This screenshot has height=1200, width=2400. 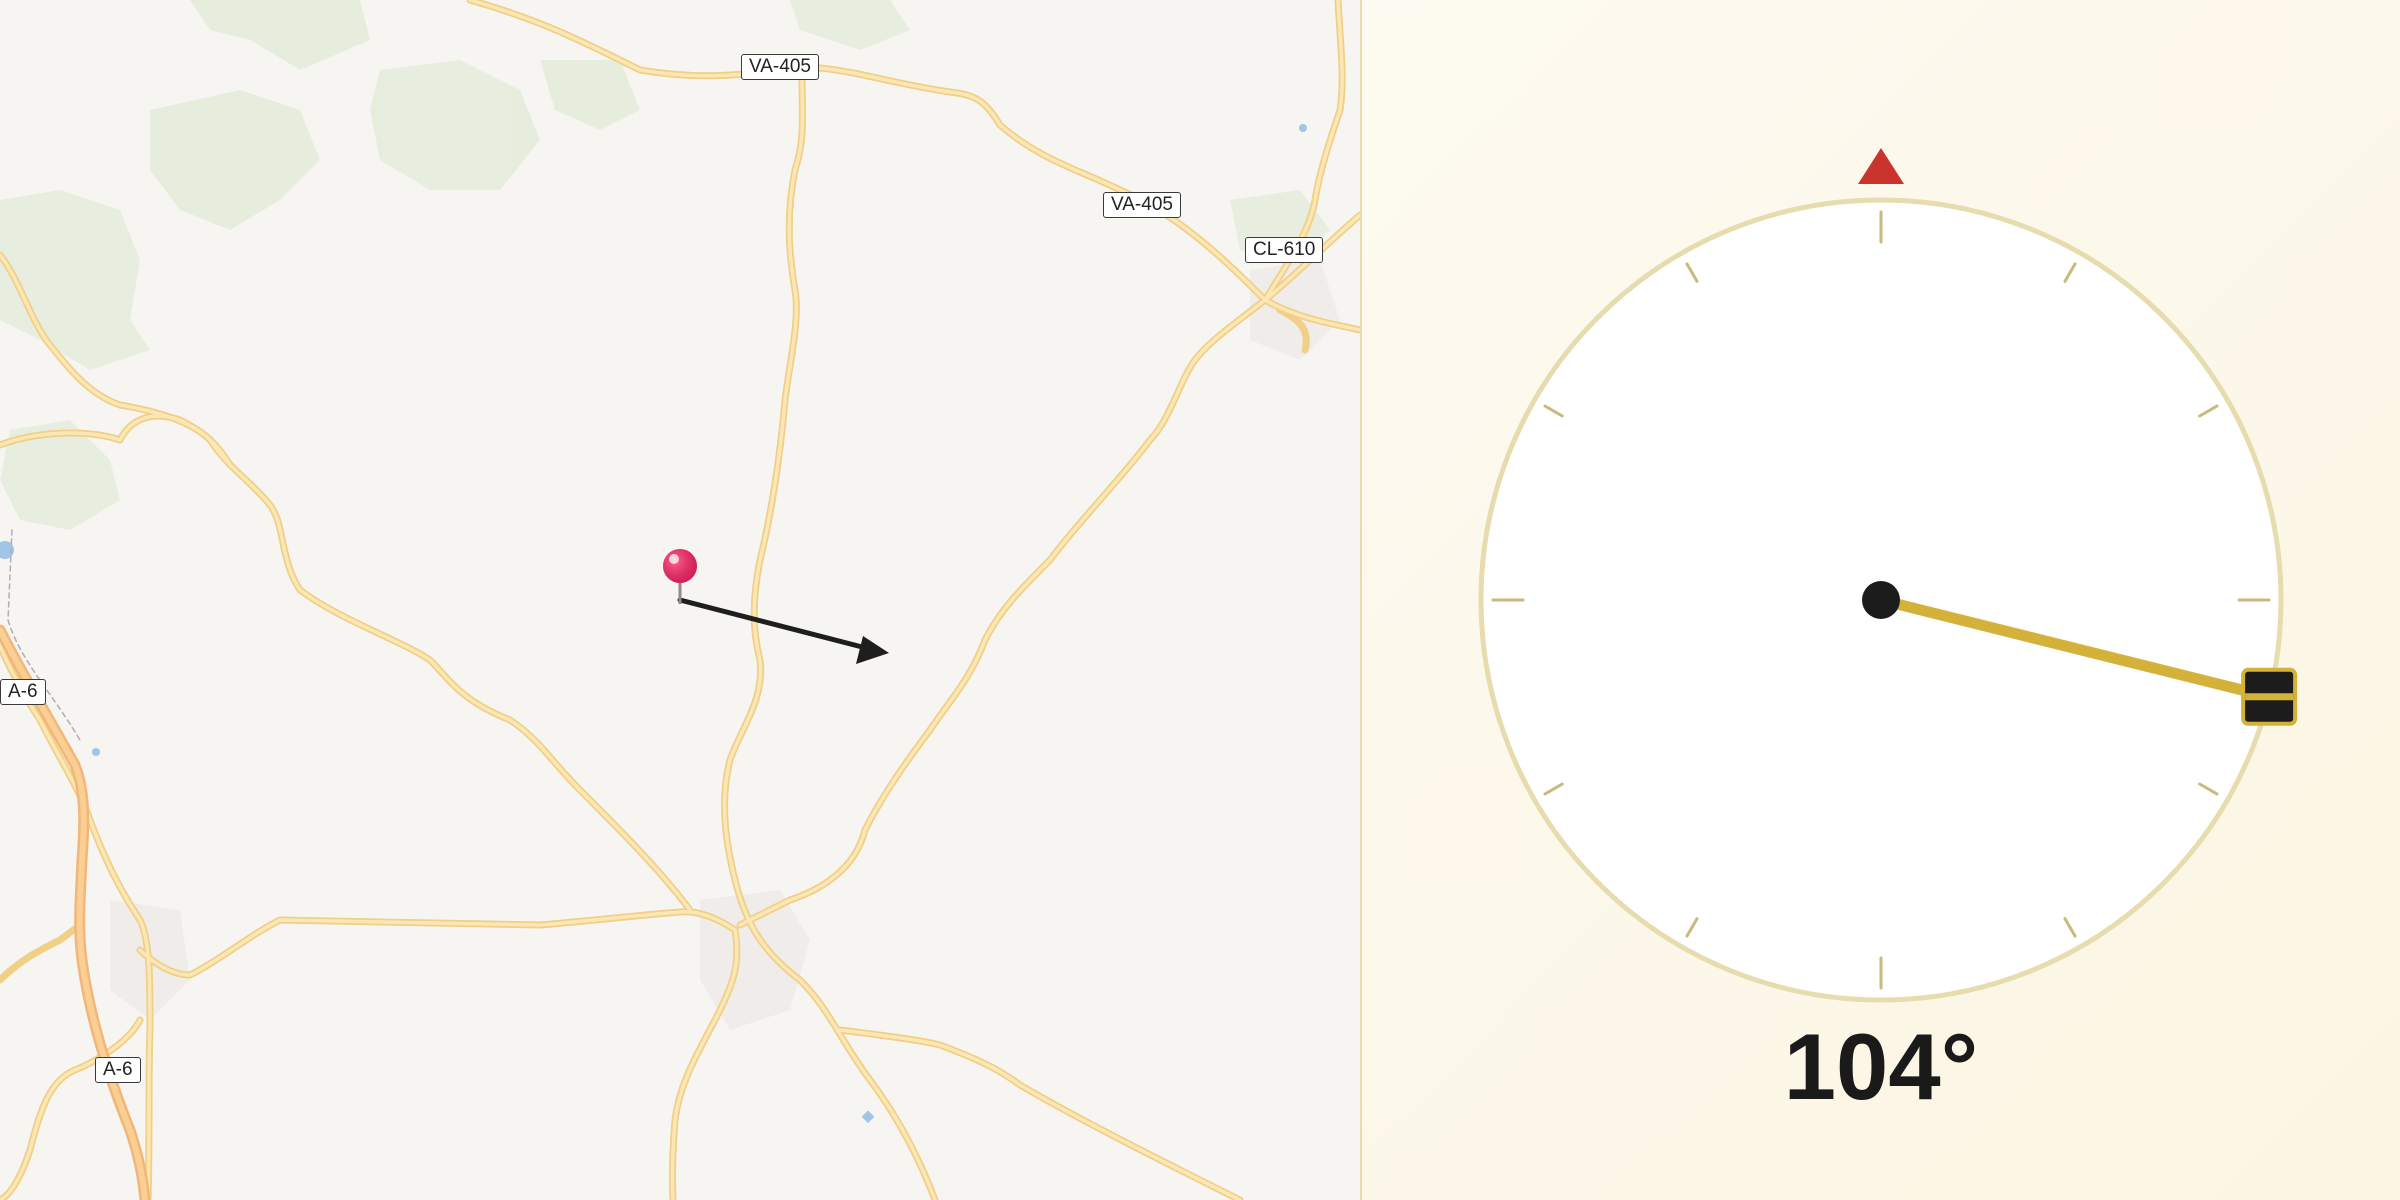 I want to click on north-triangle-icon, so click(x=1881, y=166).